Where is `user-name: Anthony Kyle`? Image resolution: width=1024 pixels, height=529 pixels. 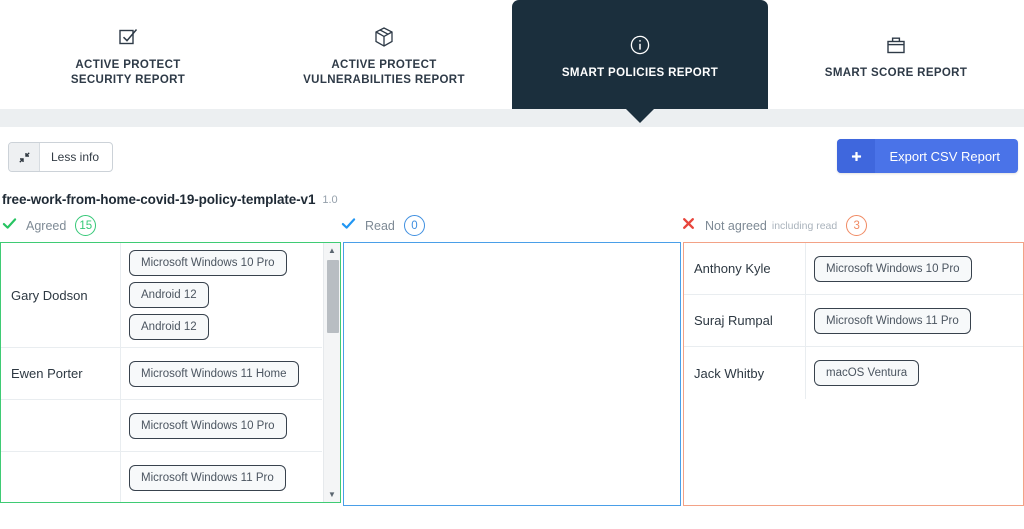
user-name: Anthony Kyle is located at coordinates (745, 268).